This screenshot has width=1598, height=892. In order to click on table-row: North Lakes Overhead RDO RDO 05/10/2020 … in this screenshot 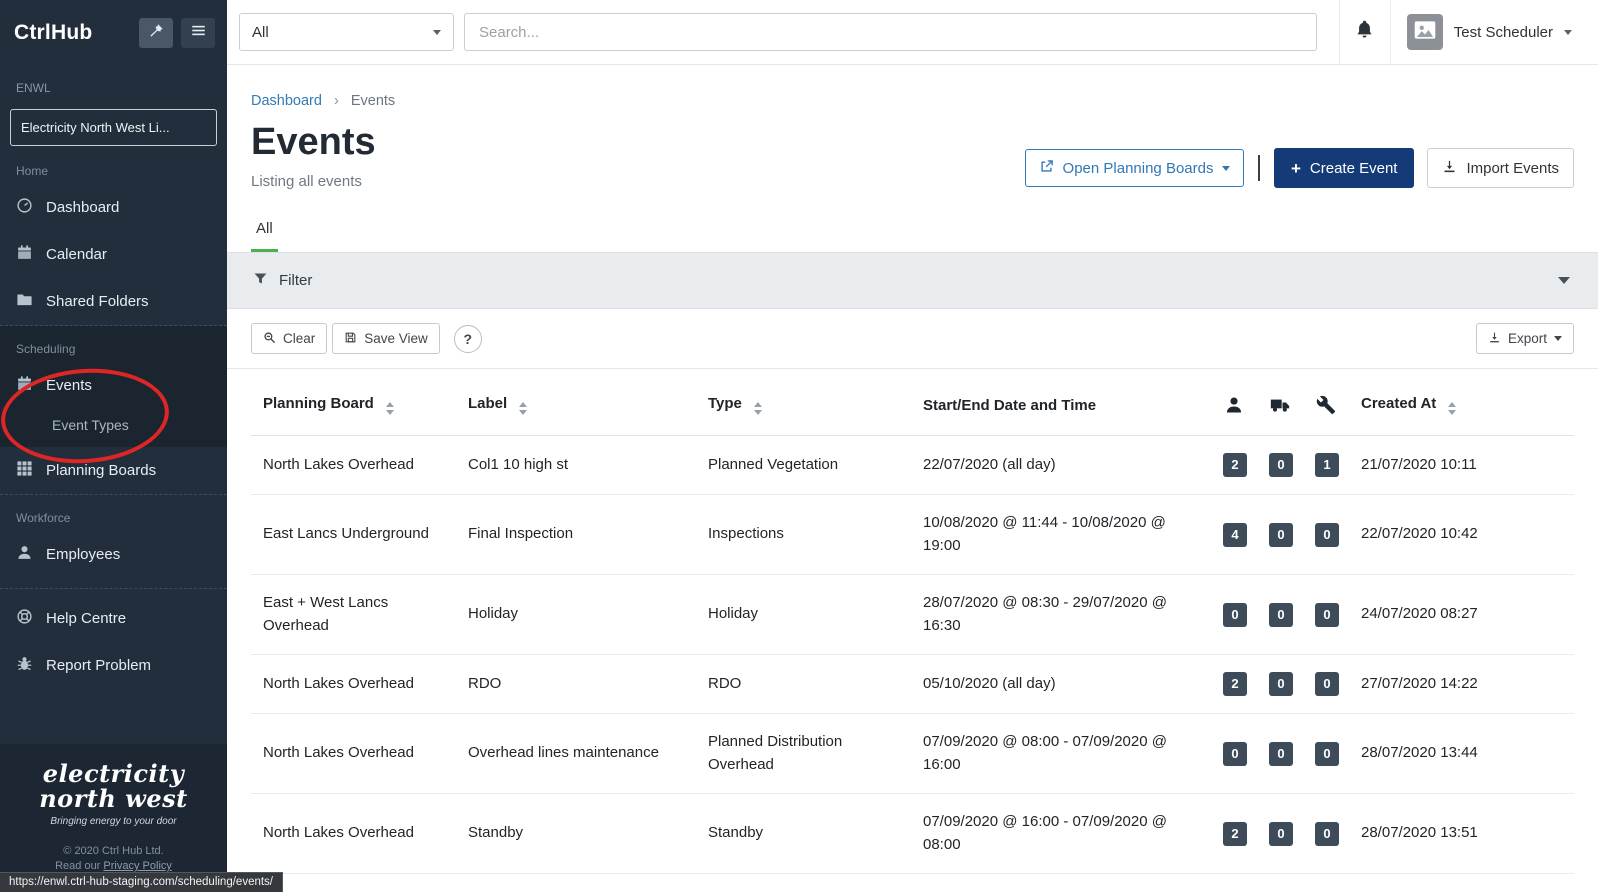, I will do `click(912, 684)`.